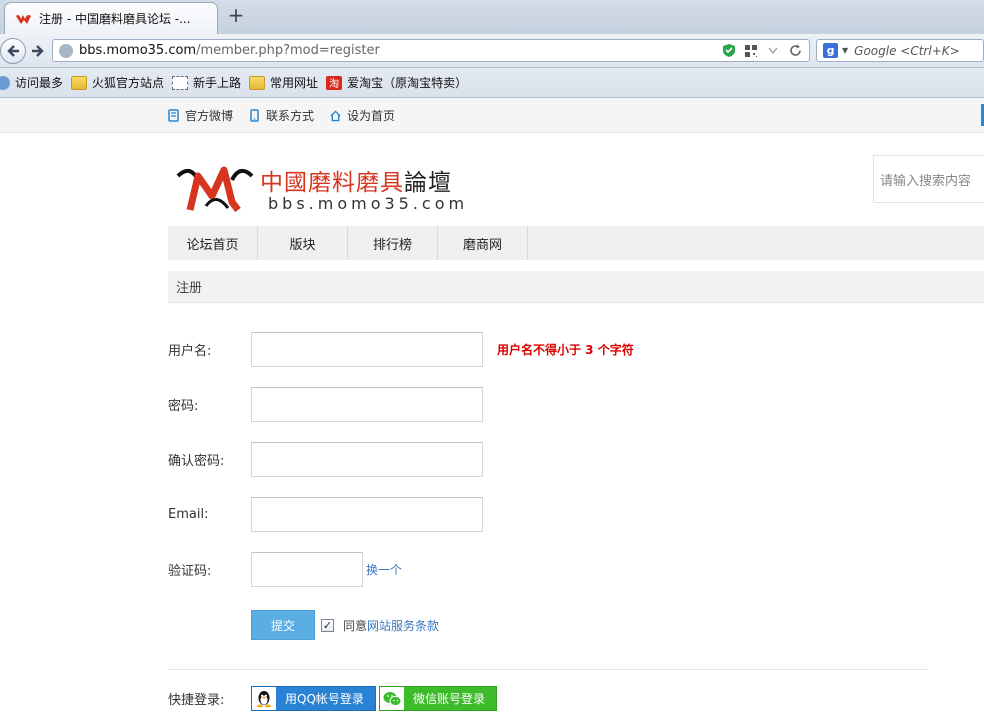 This screenshot has height=718, width=984. What do you see at coordinates (400, 50) in the screenshot?
I see `url-text: bbs.momo35.com/member.php?mod=register` at bounding box center [400, 50].